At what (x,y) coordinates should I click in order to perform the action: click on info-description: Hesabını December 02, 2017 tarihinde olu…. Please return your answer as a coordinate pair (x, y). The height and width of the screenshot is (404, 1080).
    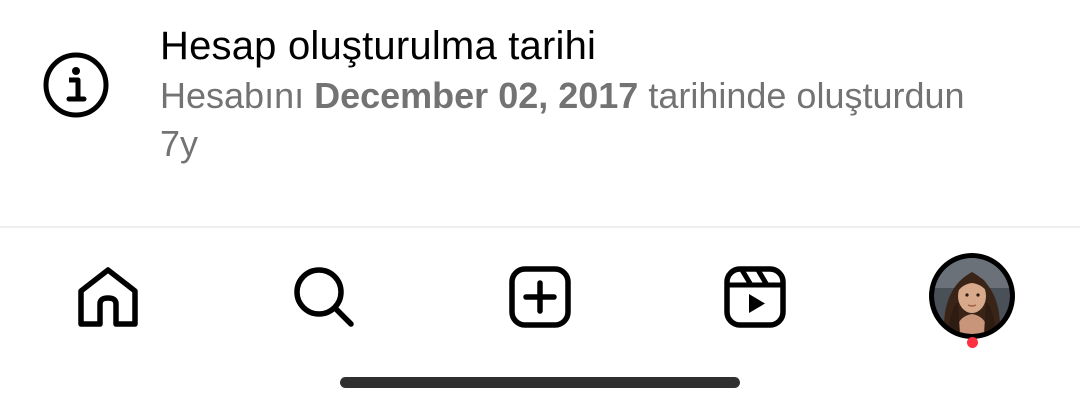
    Looking at the image, I should click on (610, 96).